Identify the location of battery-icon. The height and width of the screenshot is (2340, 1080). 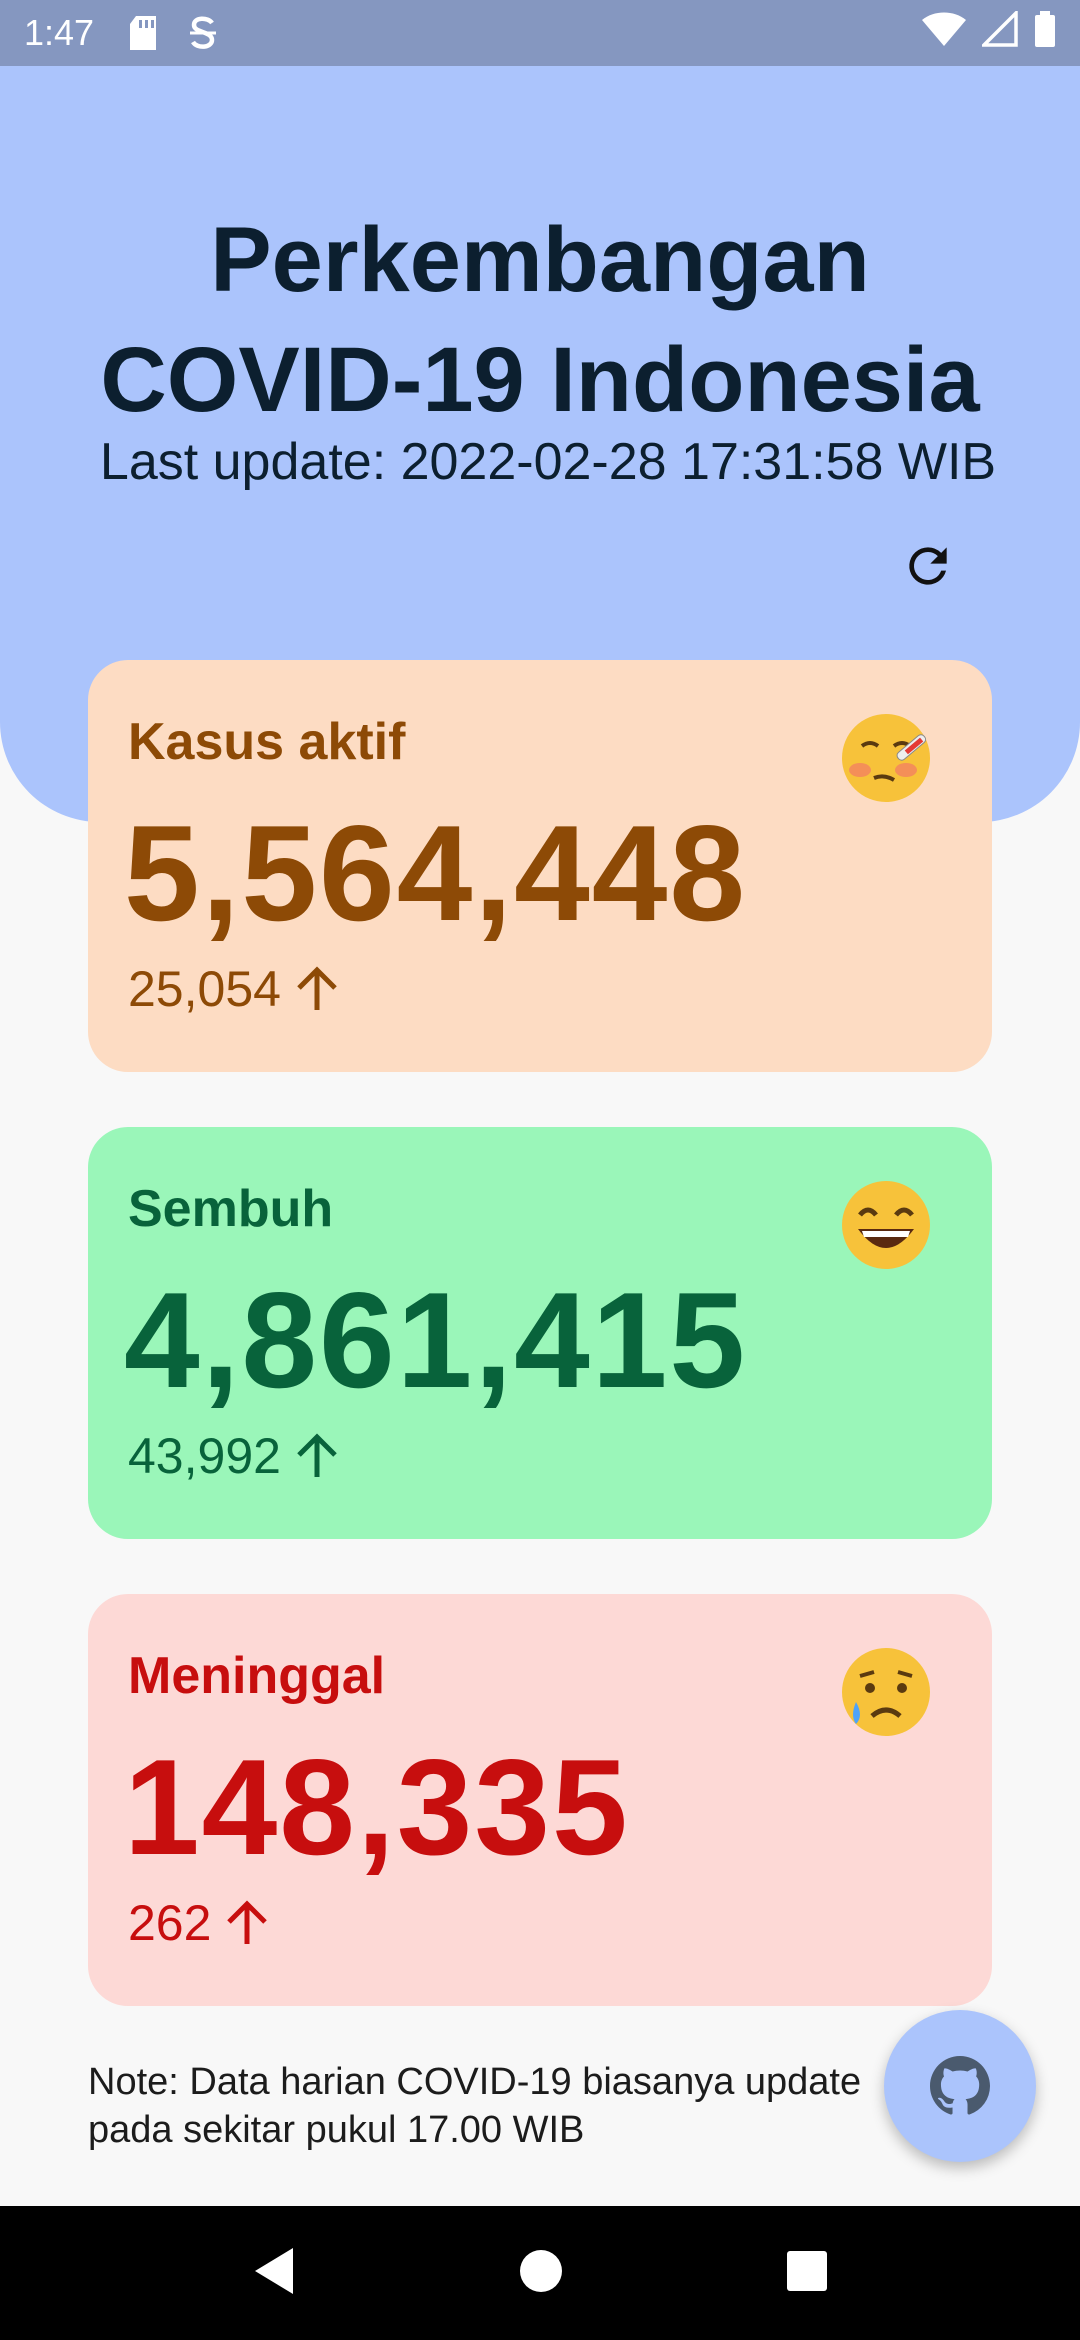
(1045, 33).